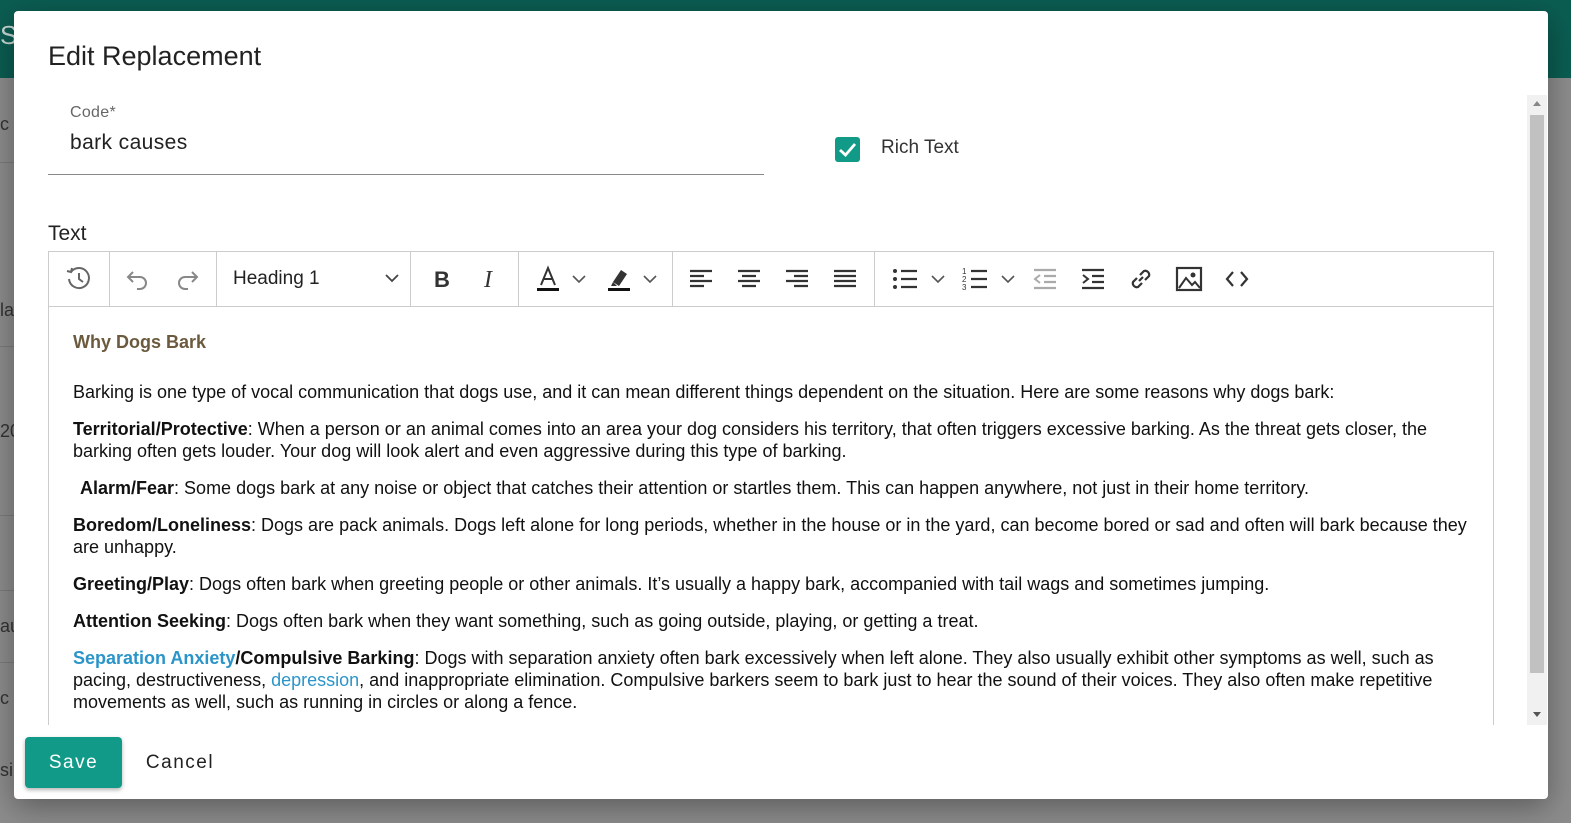 This screenshot has width=1571, height=823. What do you see at coordinates (93, 112) in the screenshot?
I see `code-field-label: Code*` at bounding box center [93, 112].